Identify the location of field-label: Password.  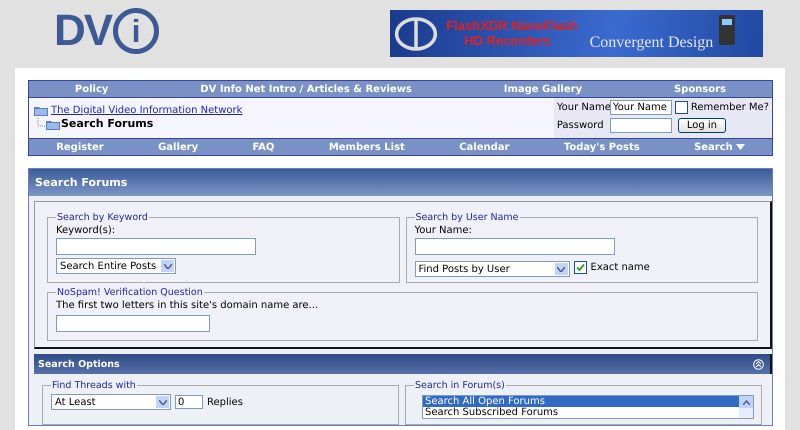
(580, 125).